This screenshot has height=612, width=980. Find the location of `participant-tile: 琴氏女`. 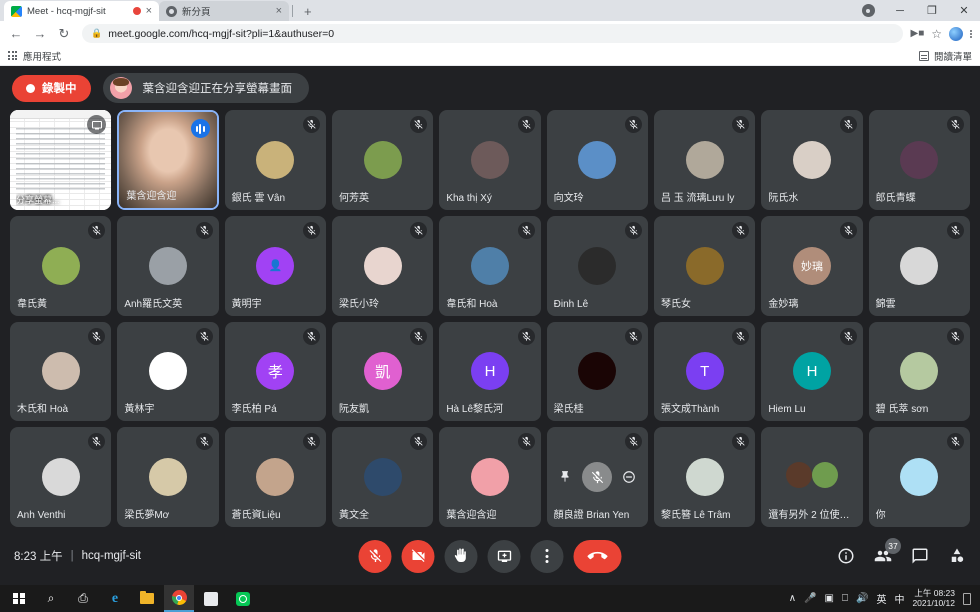

participant-tile: 琴氏女 is located at coordinates (705, 265).